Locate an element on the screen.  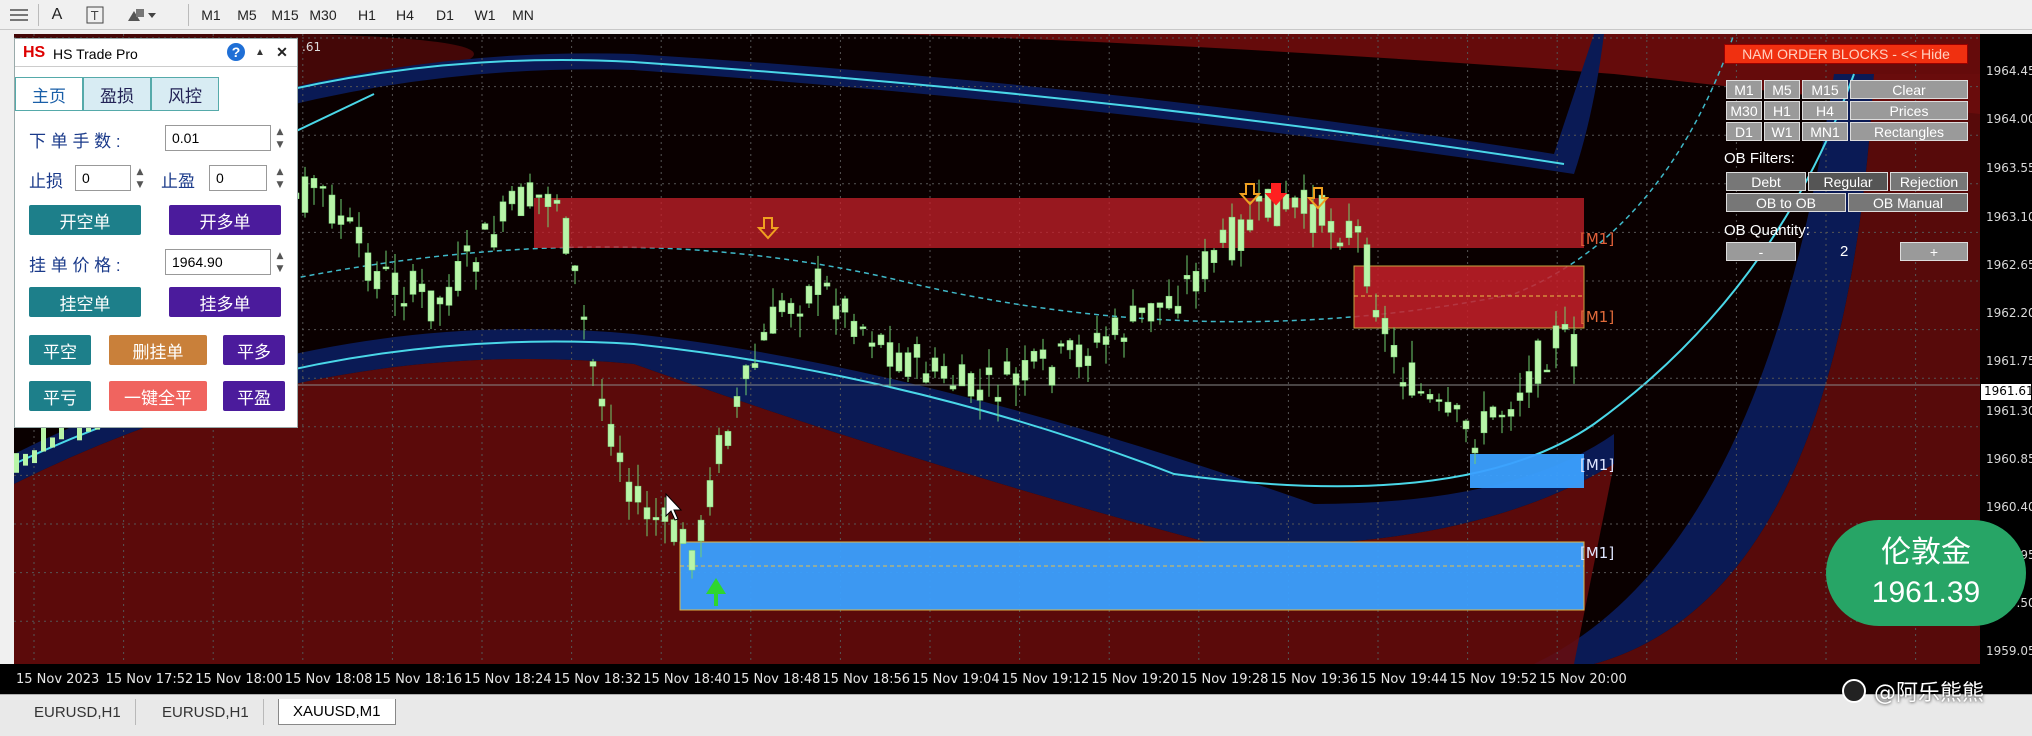
panel-titlebar: HS HS Trade Pro ? ▲ ✕ is located at coordinates (156, 53).